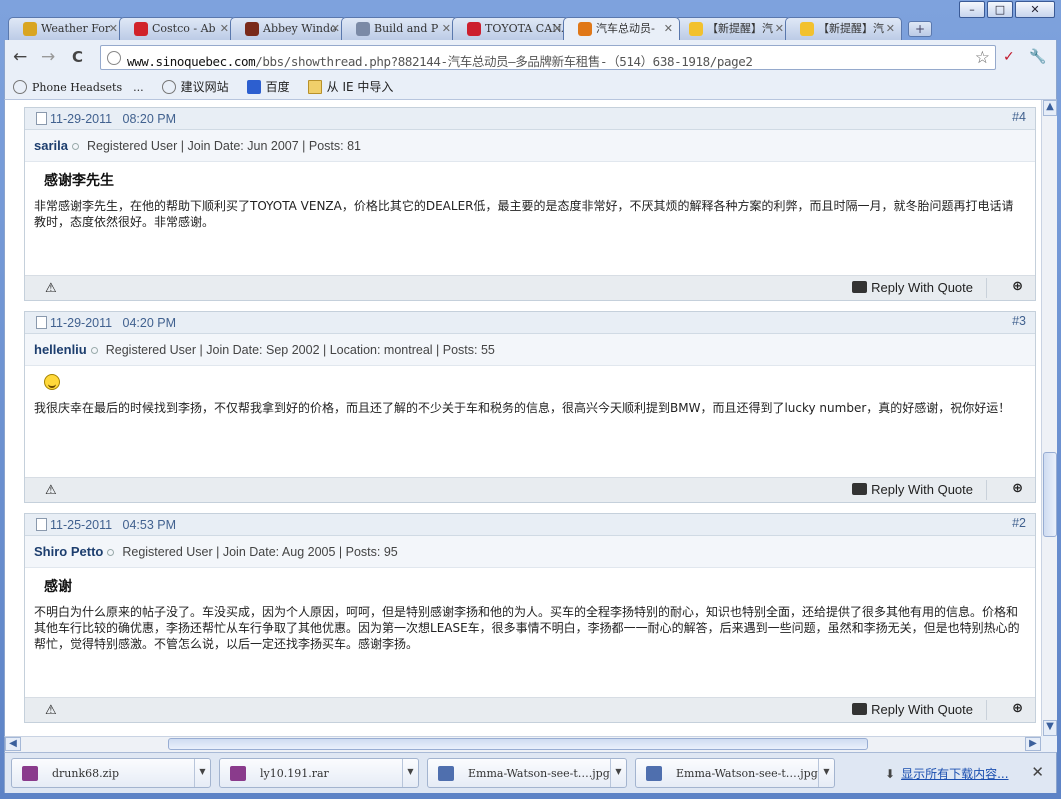  I want to click on post-date: 11-29-2011 04:20 PM, so click(113, 323).